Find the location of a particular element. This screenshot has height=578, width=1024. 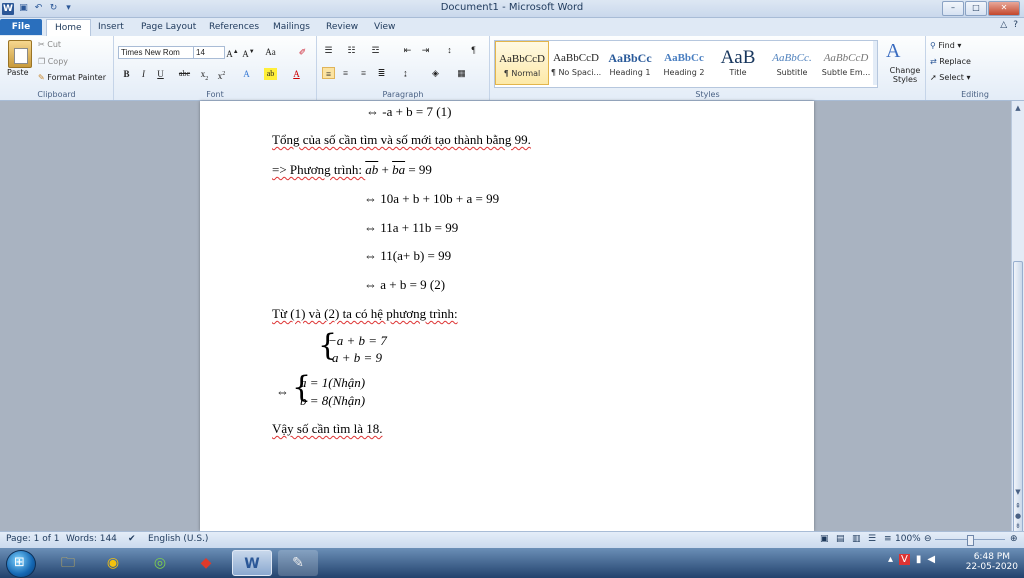

scroll-up-icon: ▲ is located at coordinates (1018, 108).